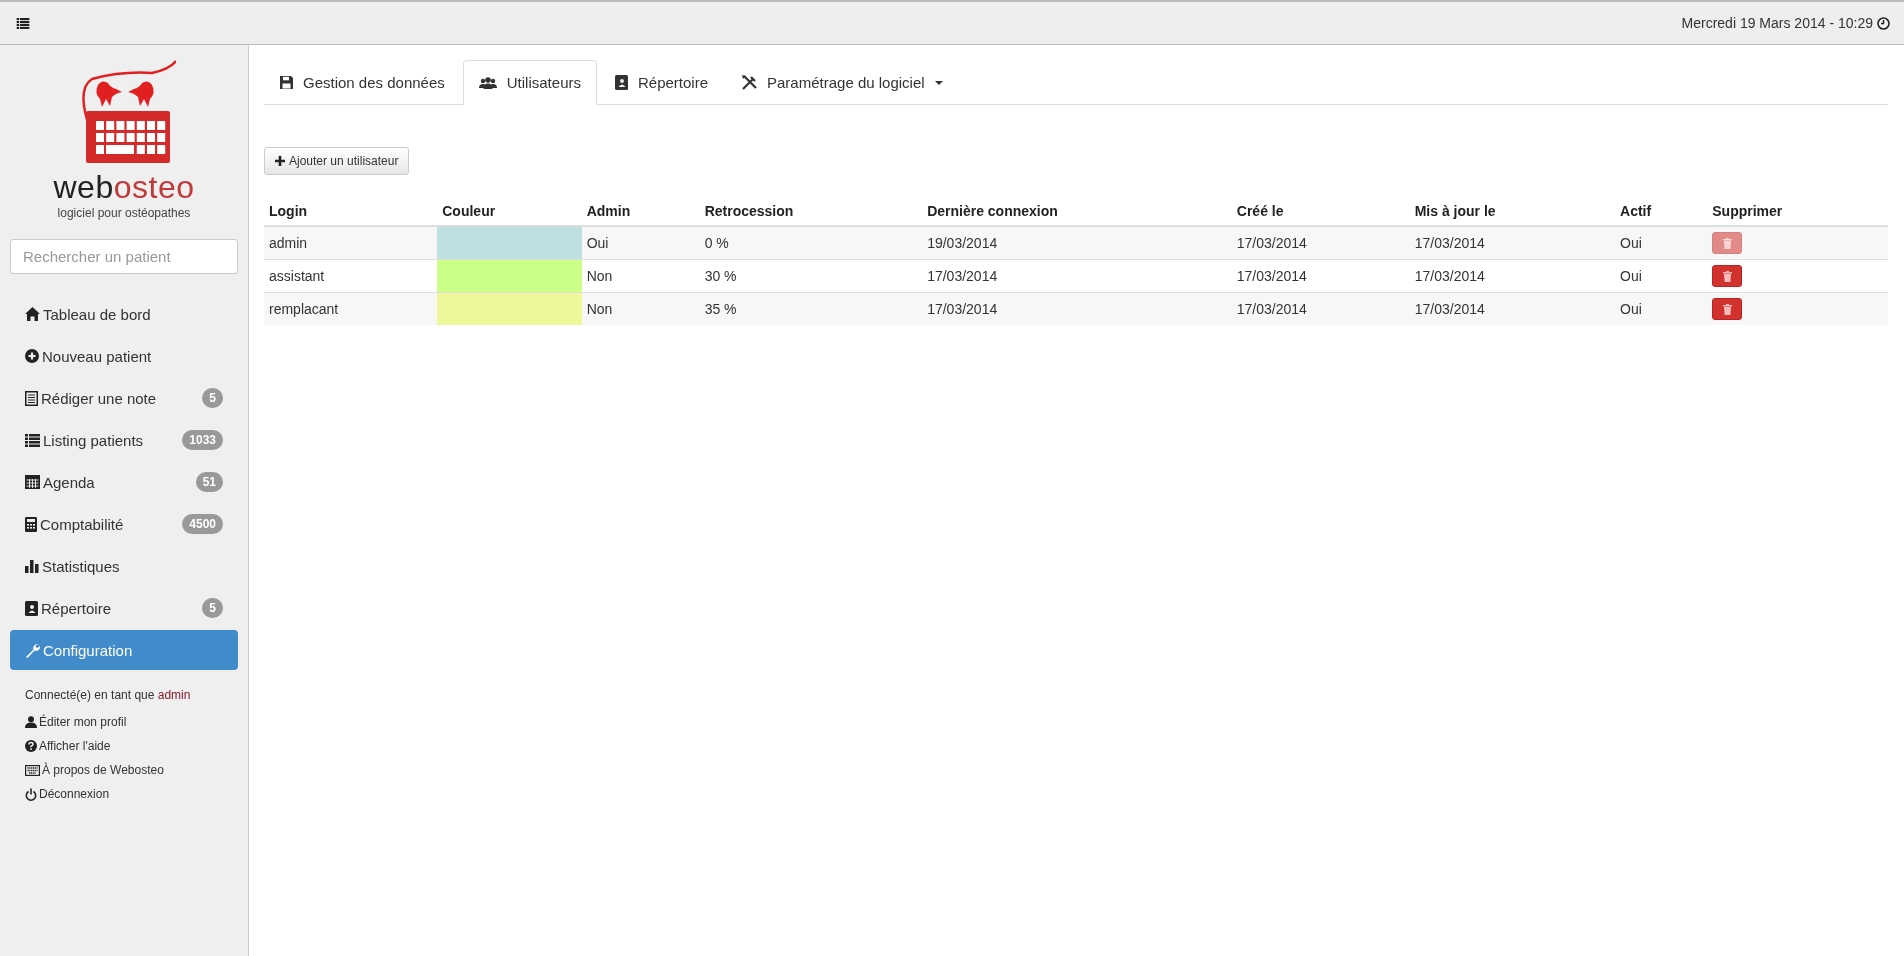  I want to click on table-cell: admin, so click(351, 243).